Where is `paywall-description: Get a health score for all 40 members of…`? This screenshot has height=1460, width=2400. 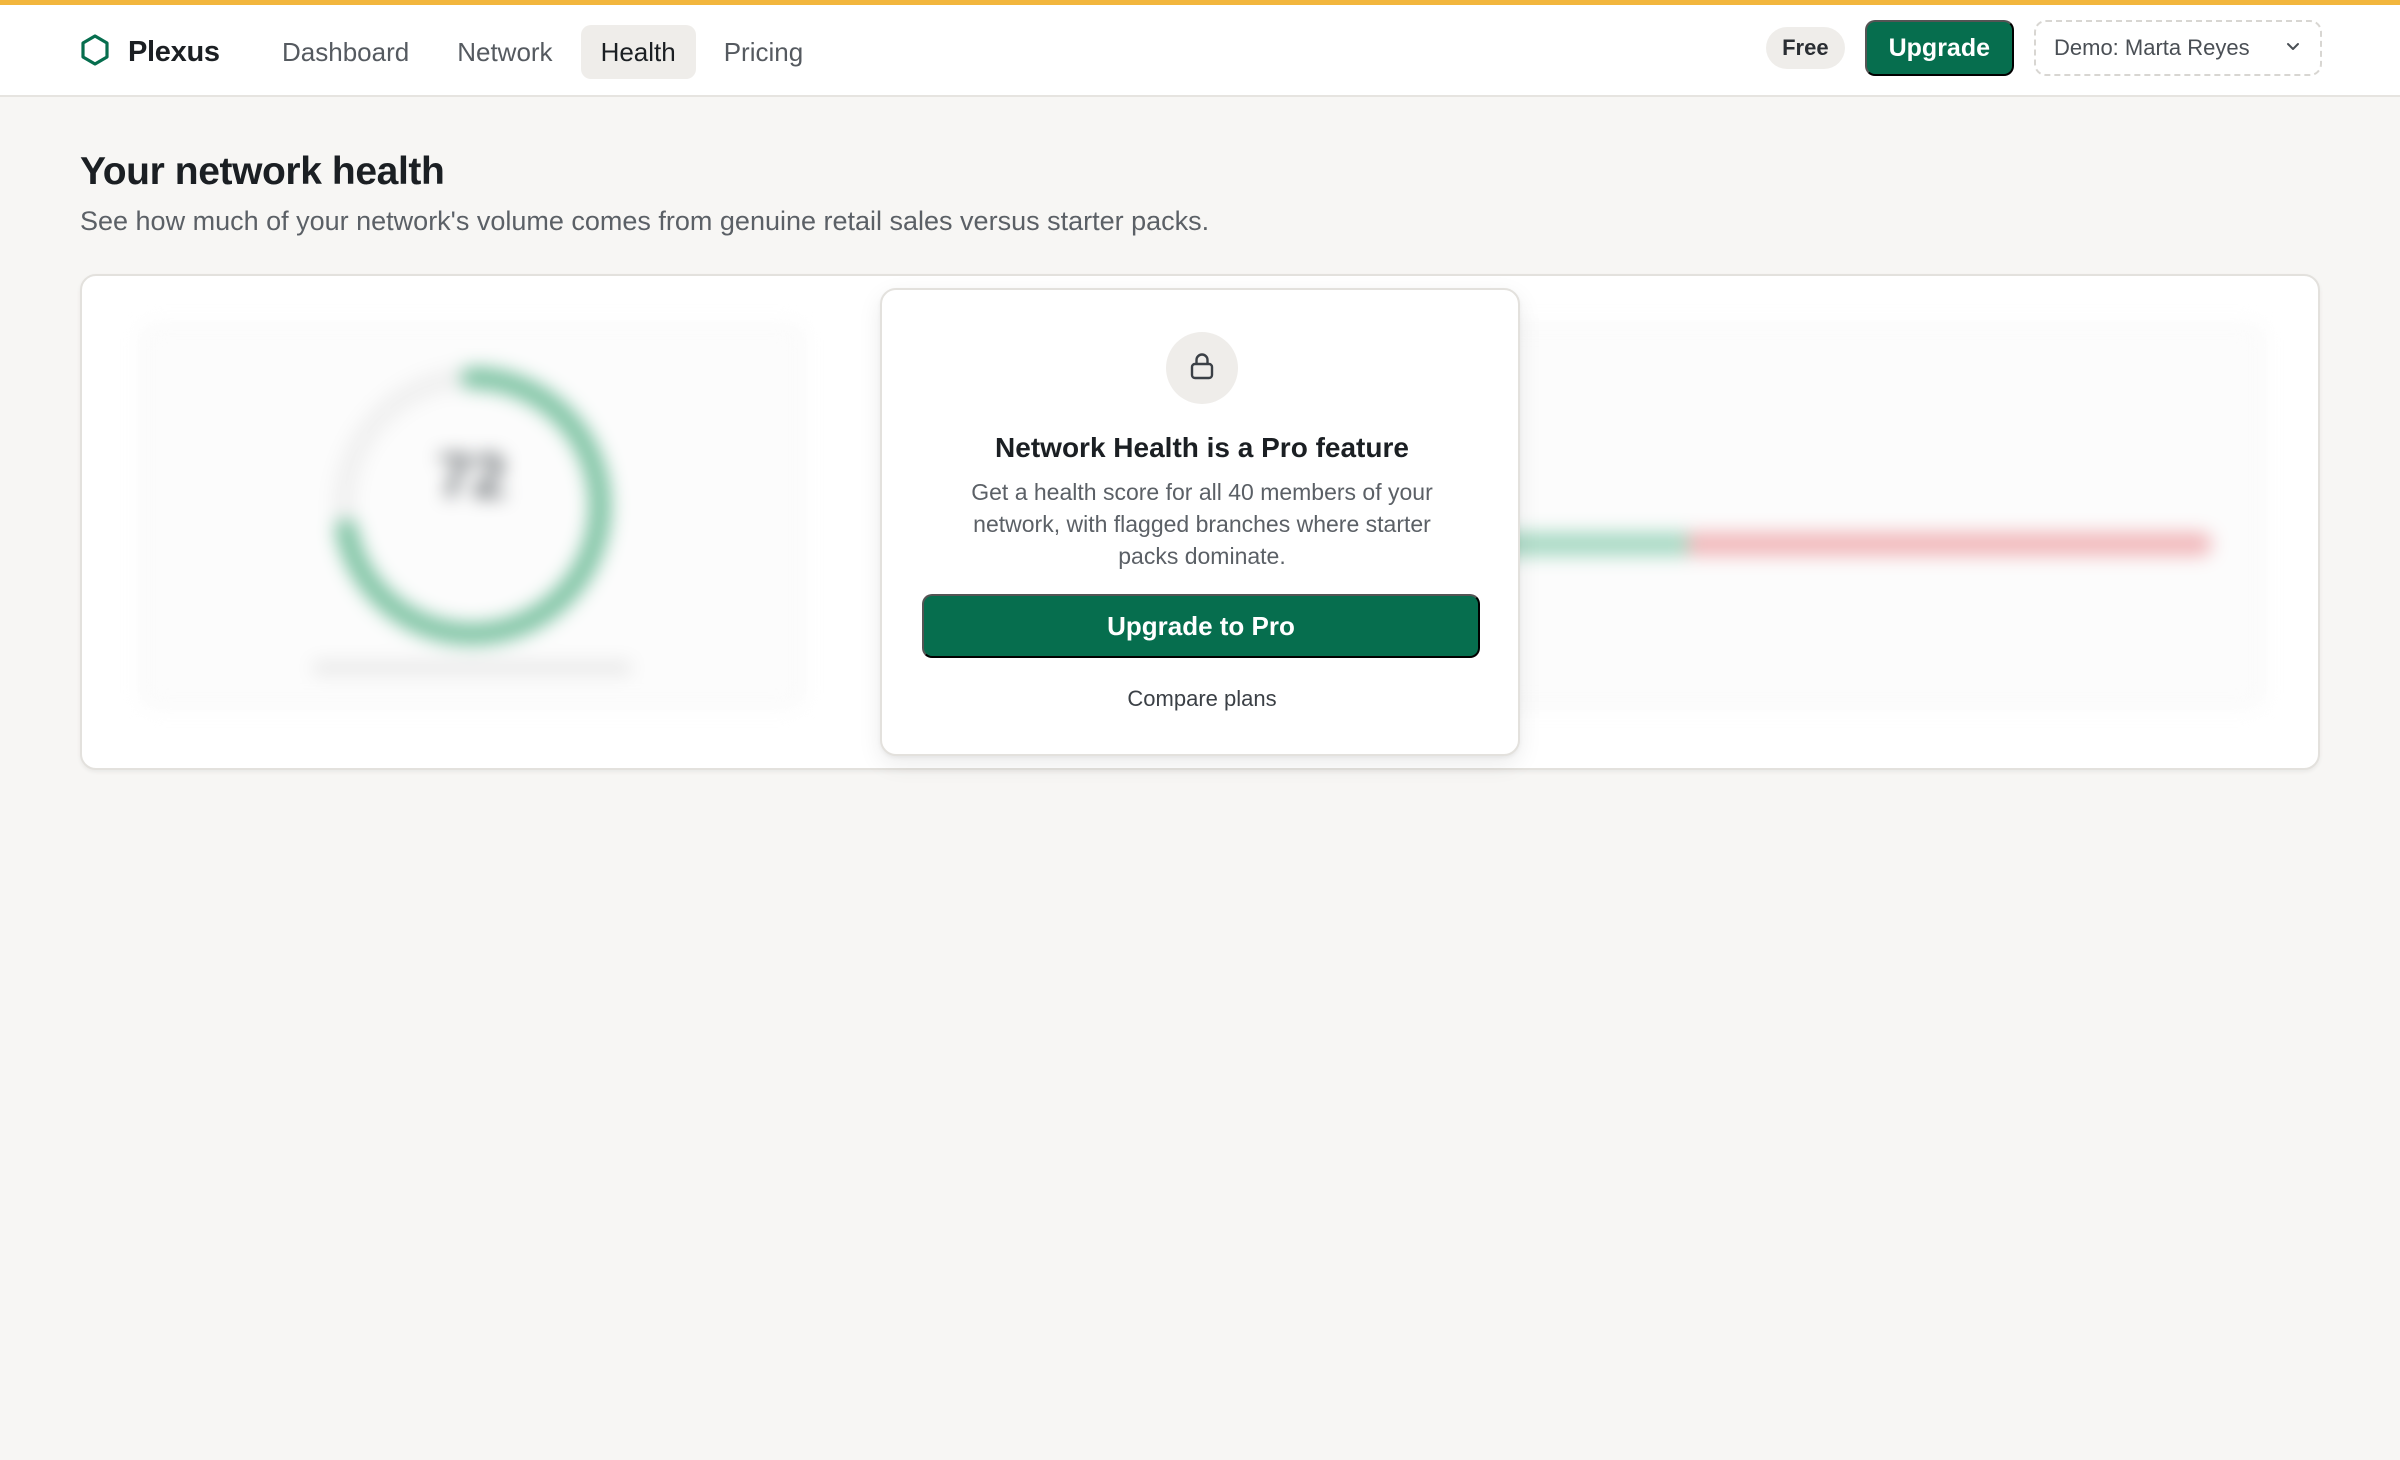
paywall-description: Get a health score for all 40 members of… is located at coordinates (1202, 524).